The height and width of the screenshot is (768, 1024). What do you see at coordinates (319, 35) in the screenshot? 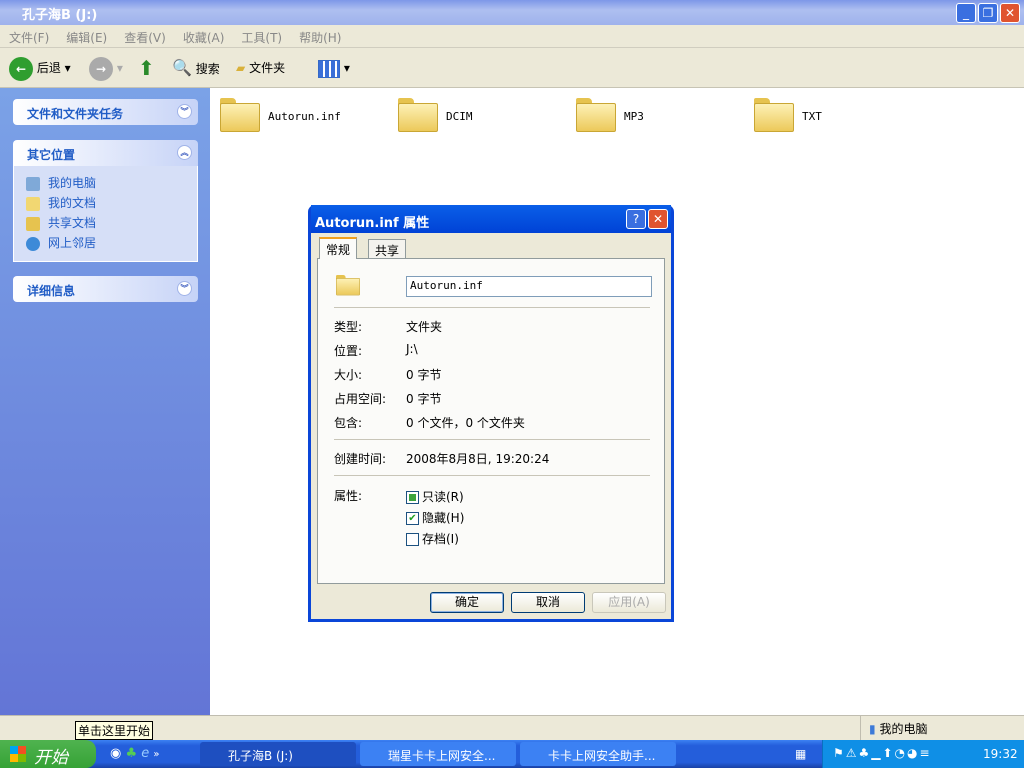
I see `menu-help: 帮助(H)` at bounding box center [319, 35].